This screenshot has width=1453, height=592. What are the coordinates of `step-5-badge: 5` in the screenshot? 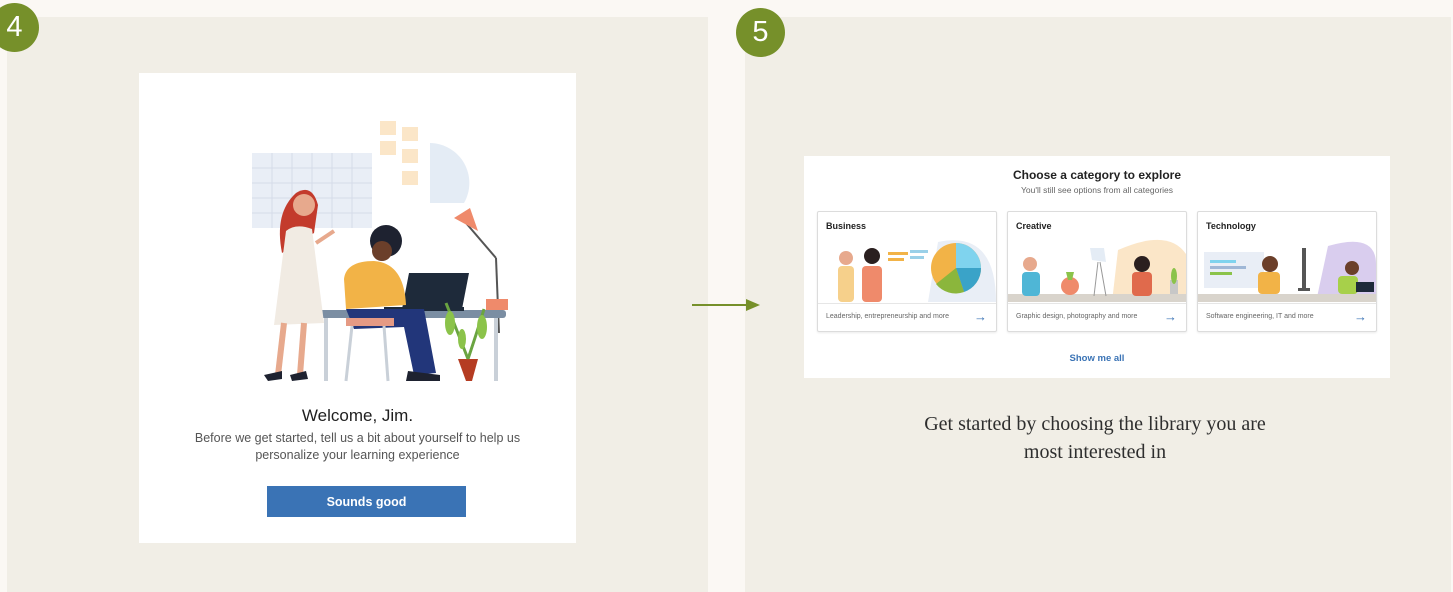 It's located at (760, 32).